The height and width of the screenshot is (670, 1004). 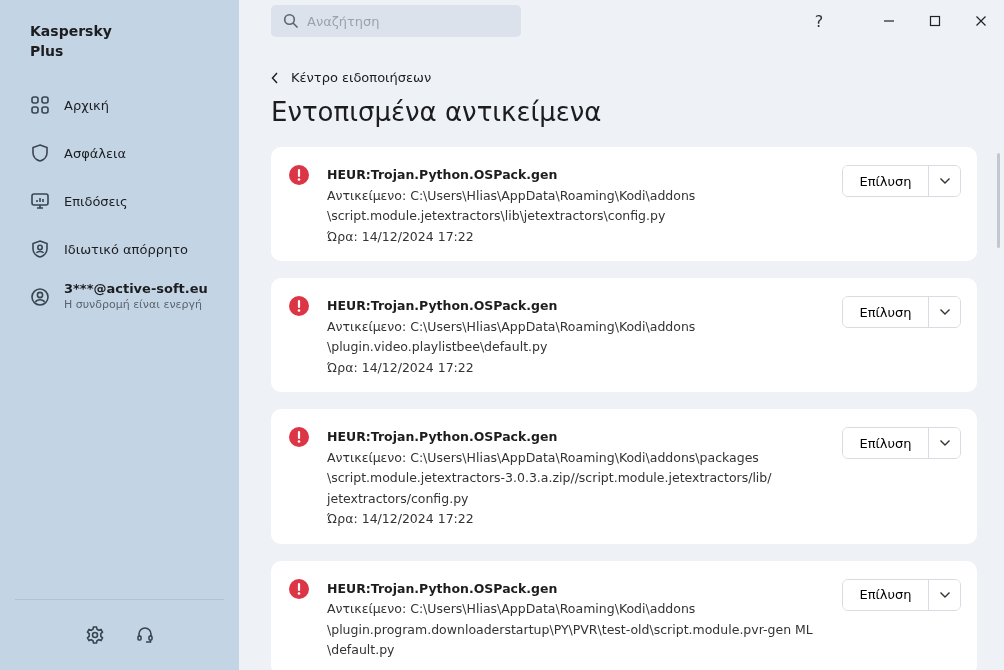 What do you see at coordinates (144, 635) in the screenshot?
I see `headset-icon` at bounding box center [144, 635].